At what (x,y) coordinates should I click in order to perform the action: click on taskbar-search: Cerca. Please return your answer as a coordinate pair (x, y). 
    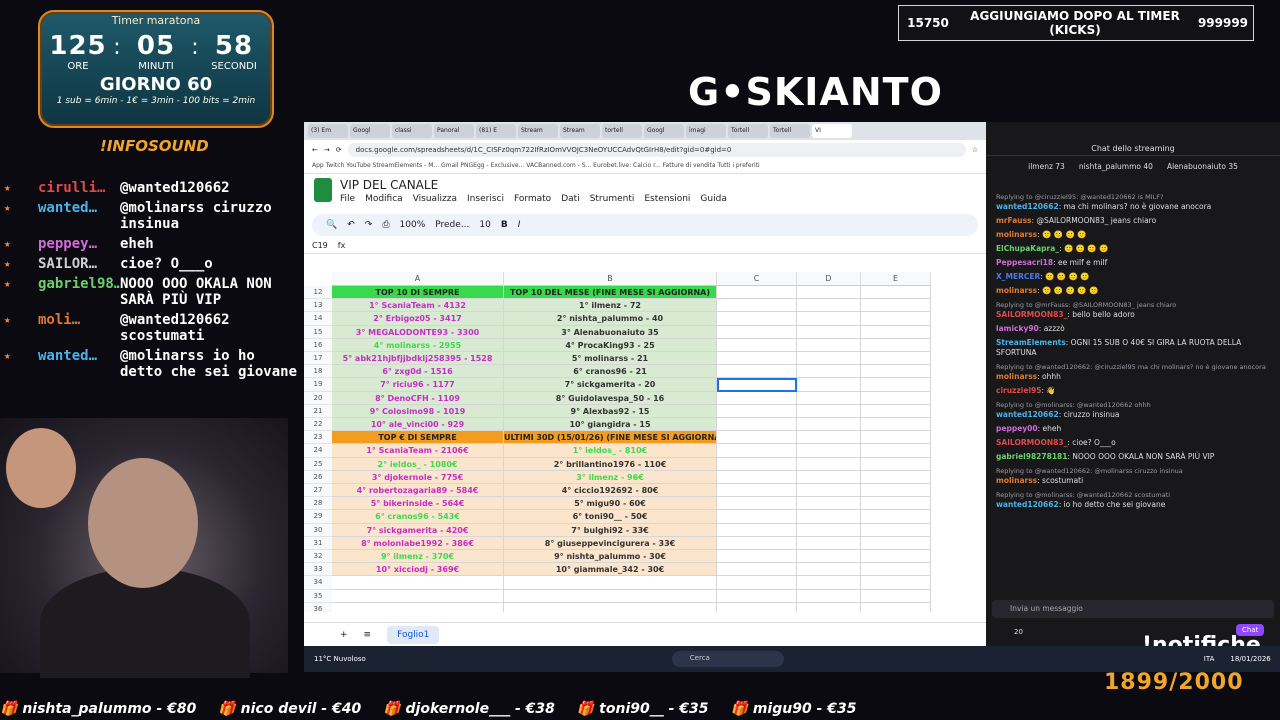
    Looking at the image, I should click on (727, 659).